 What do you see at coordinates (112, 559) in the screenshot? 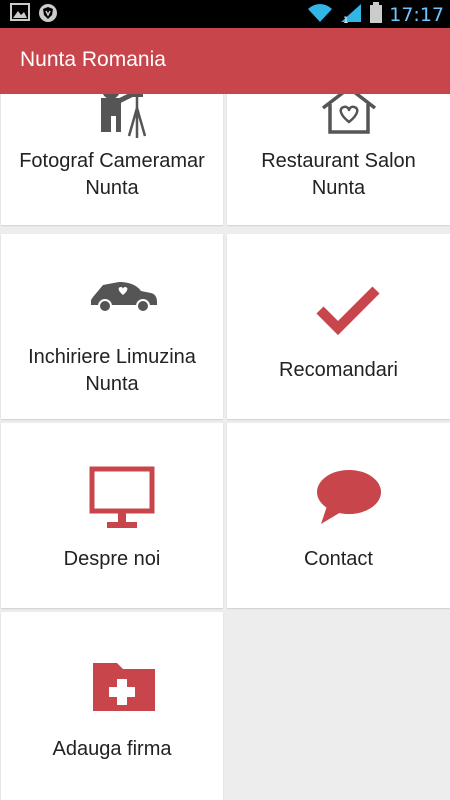
I see `tile-label-line1: Despre noi` at bounding box center [112, 559].